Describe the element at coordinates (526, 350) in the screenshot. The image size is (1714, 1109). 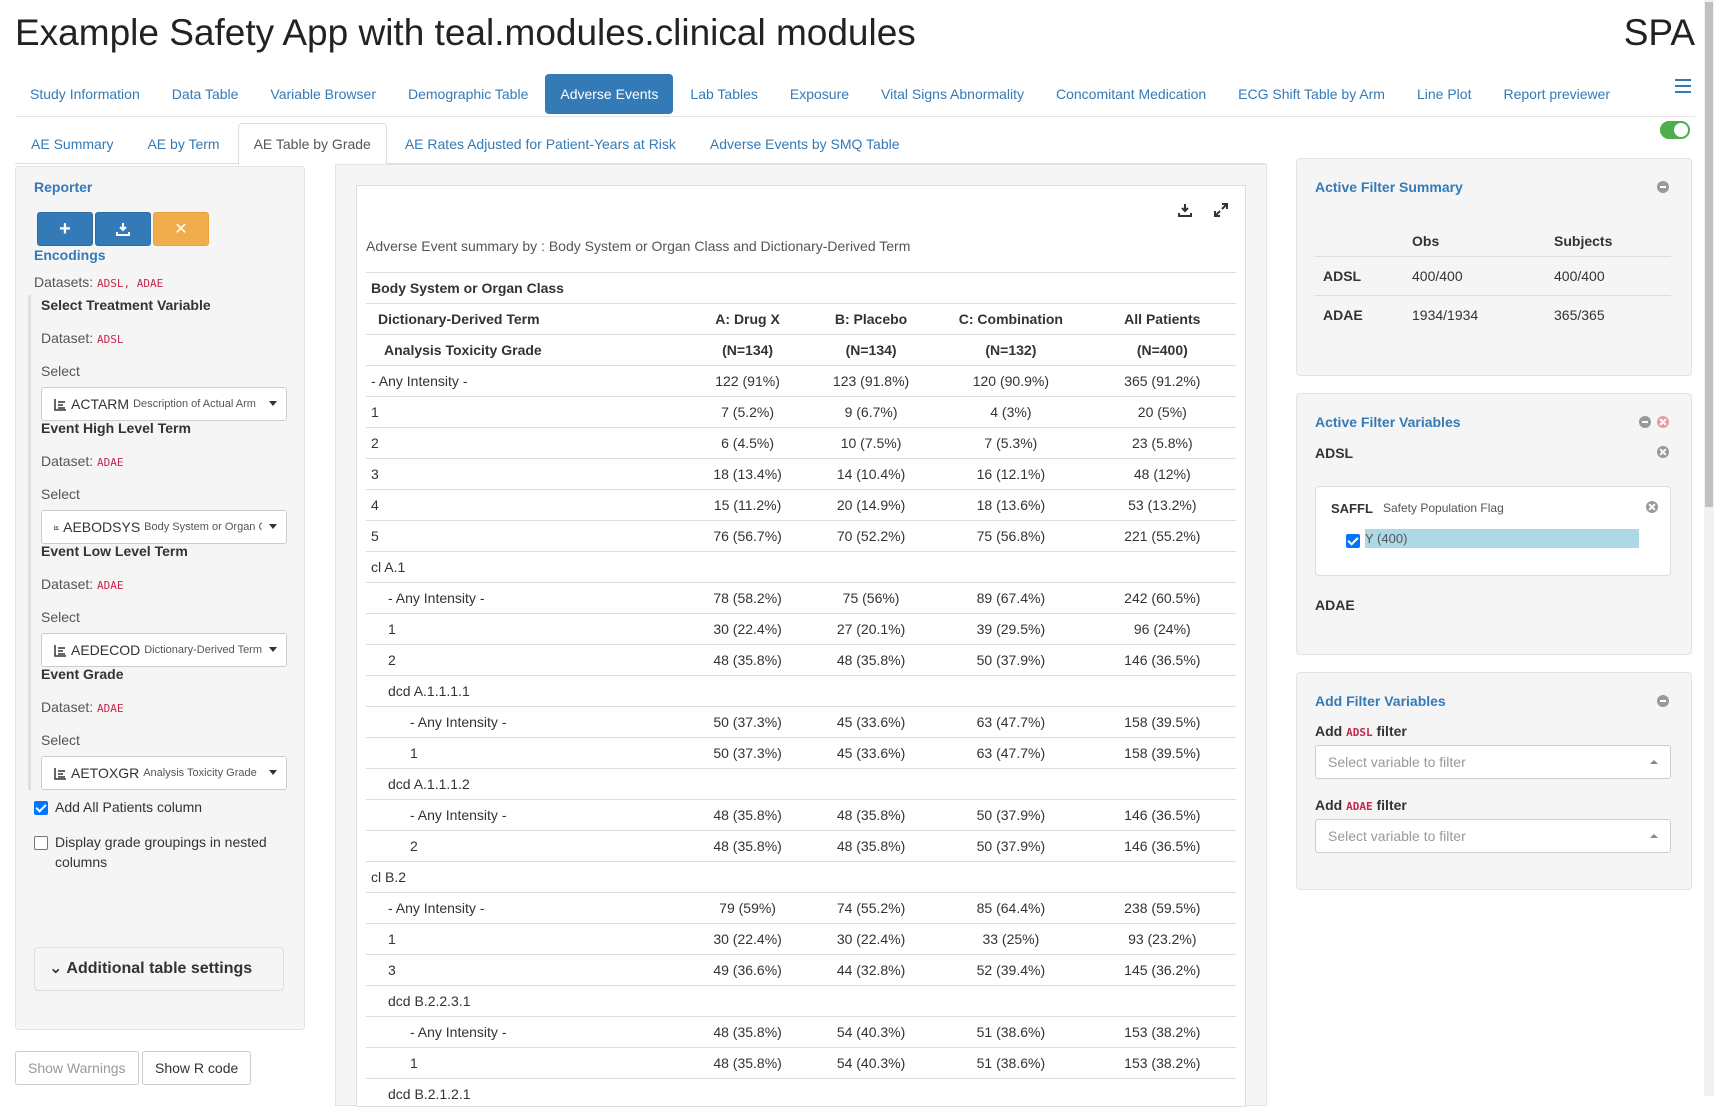
I see `header-cell: Analysis Toxicity Grade` at that location.